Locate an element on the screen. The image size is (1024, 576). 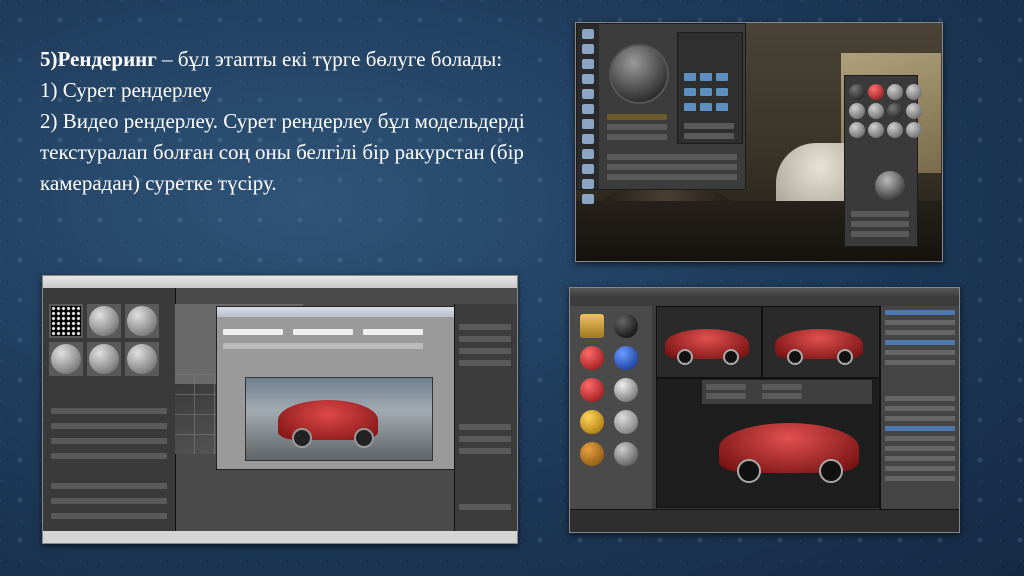
heading-bold: 5)Рендеринг is located at coordinates (98, 59).